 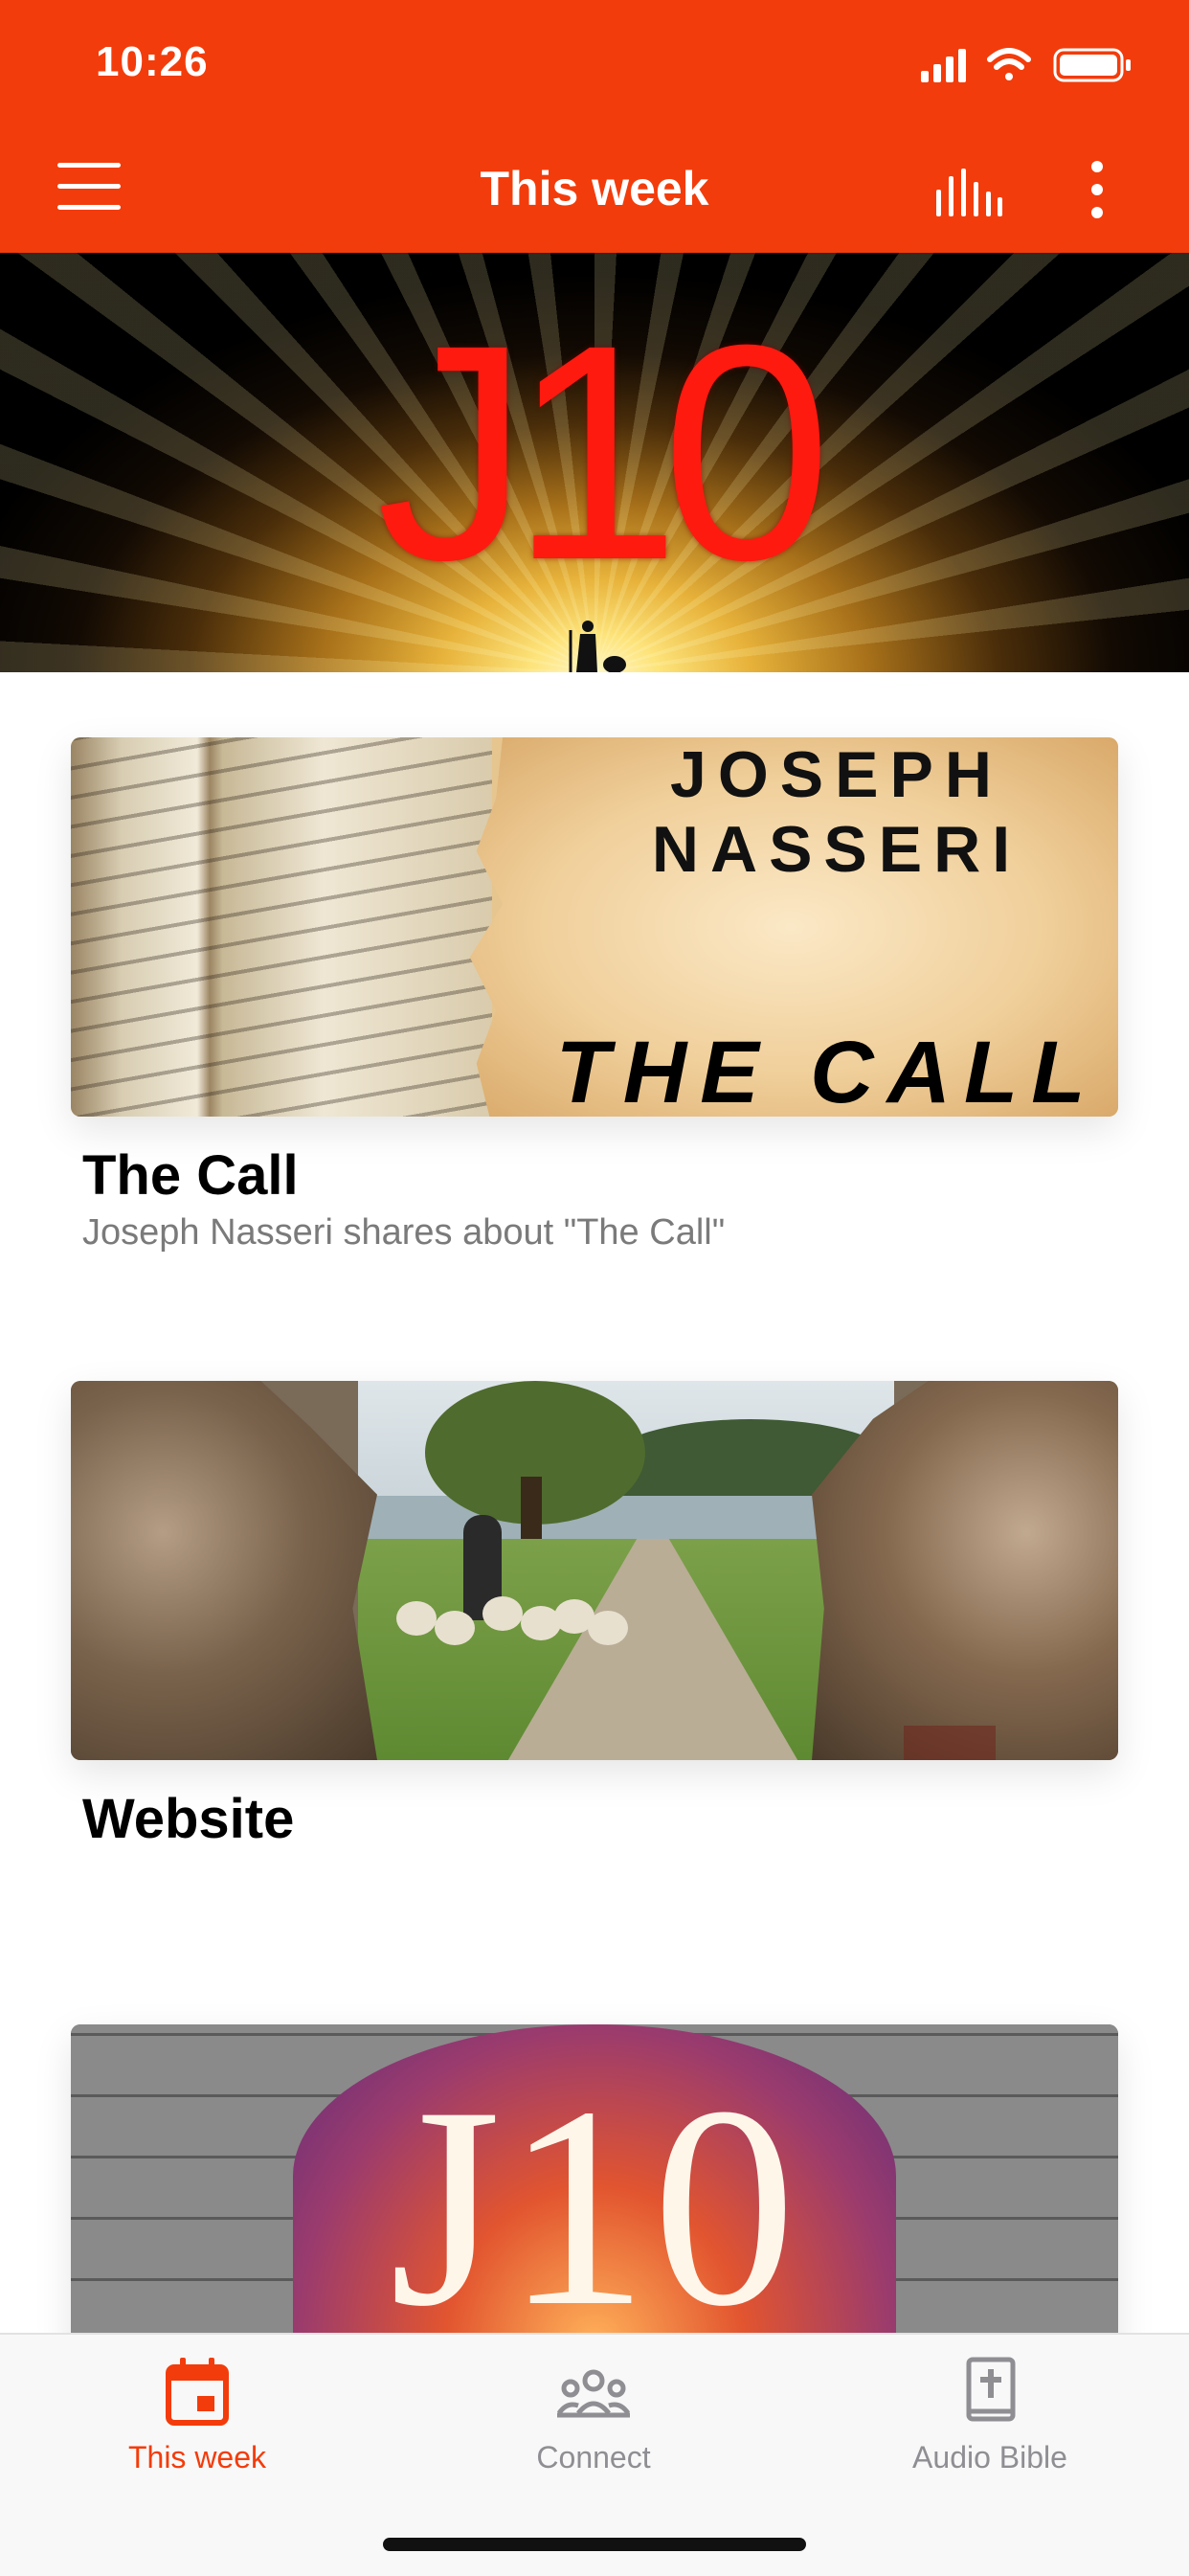 What do you see at coordinates (593, 2393) in the screenshot?
I see `people-icon` at bounding box center [593, 2393].